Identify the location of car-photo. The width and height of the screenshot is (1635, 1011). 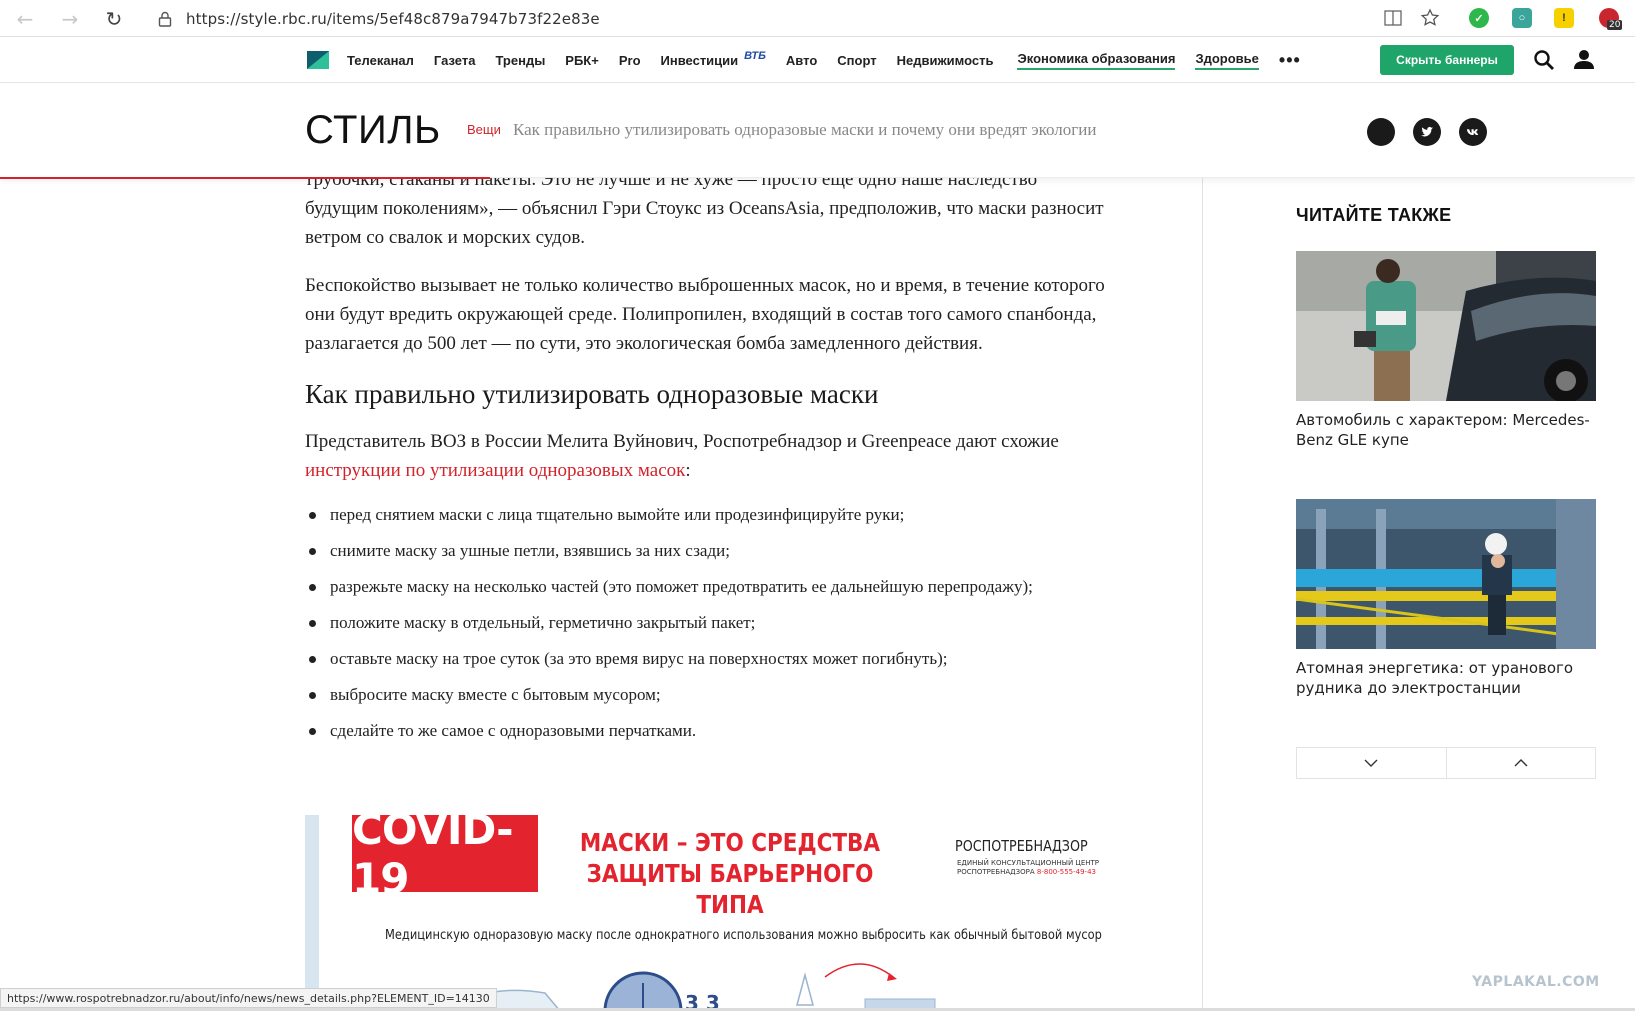
(1446, 326).